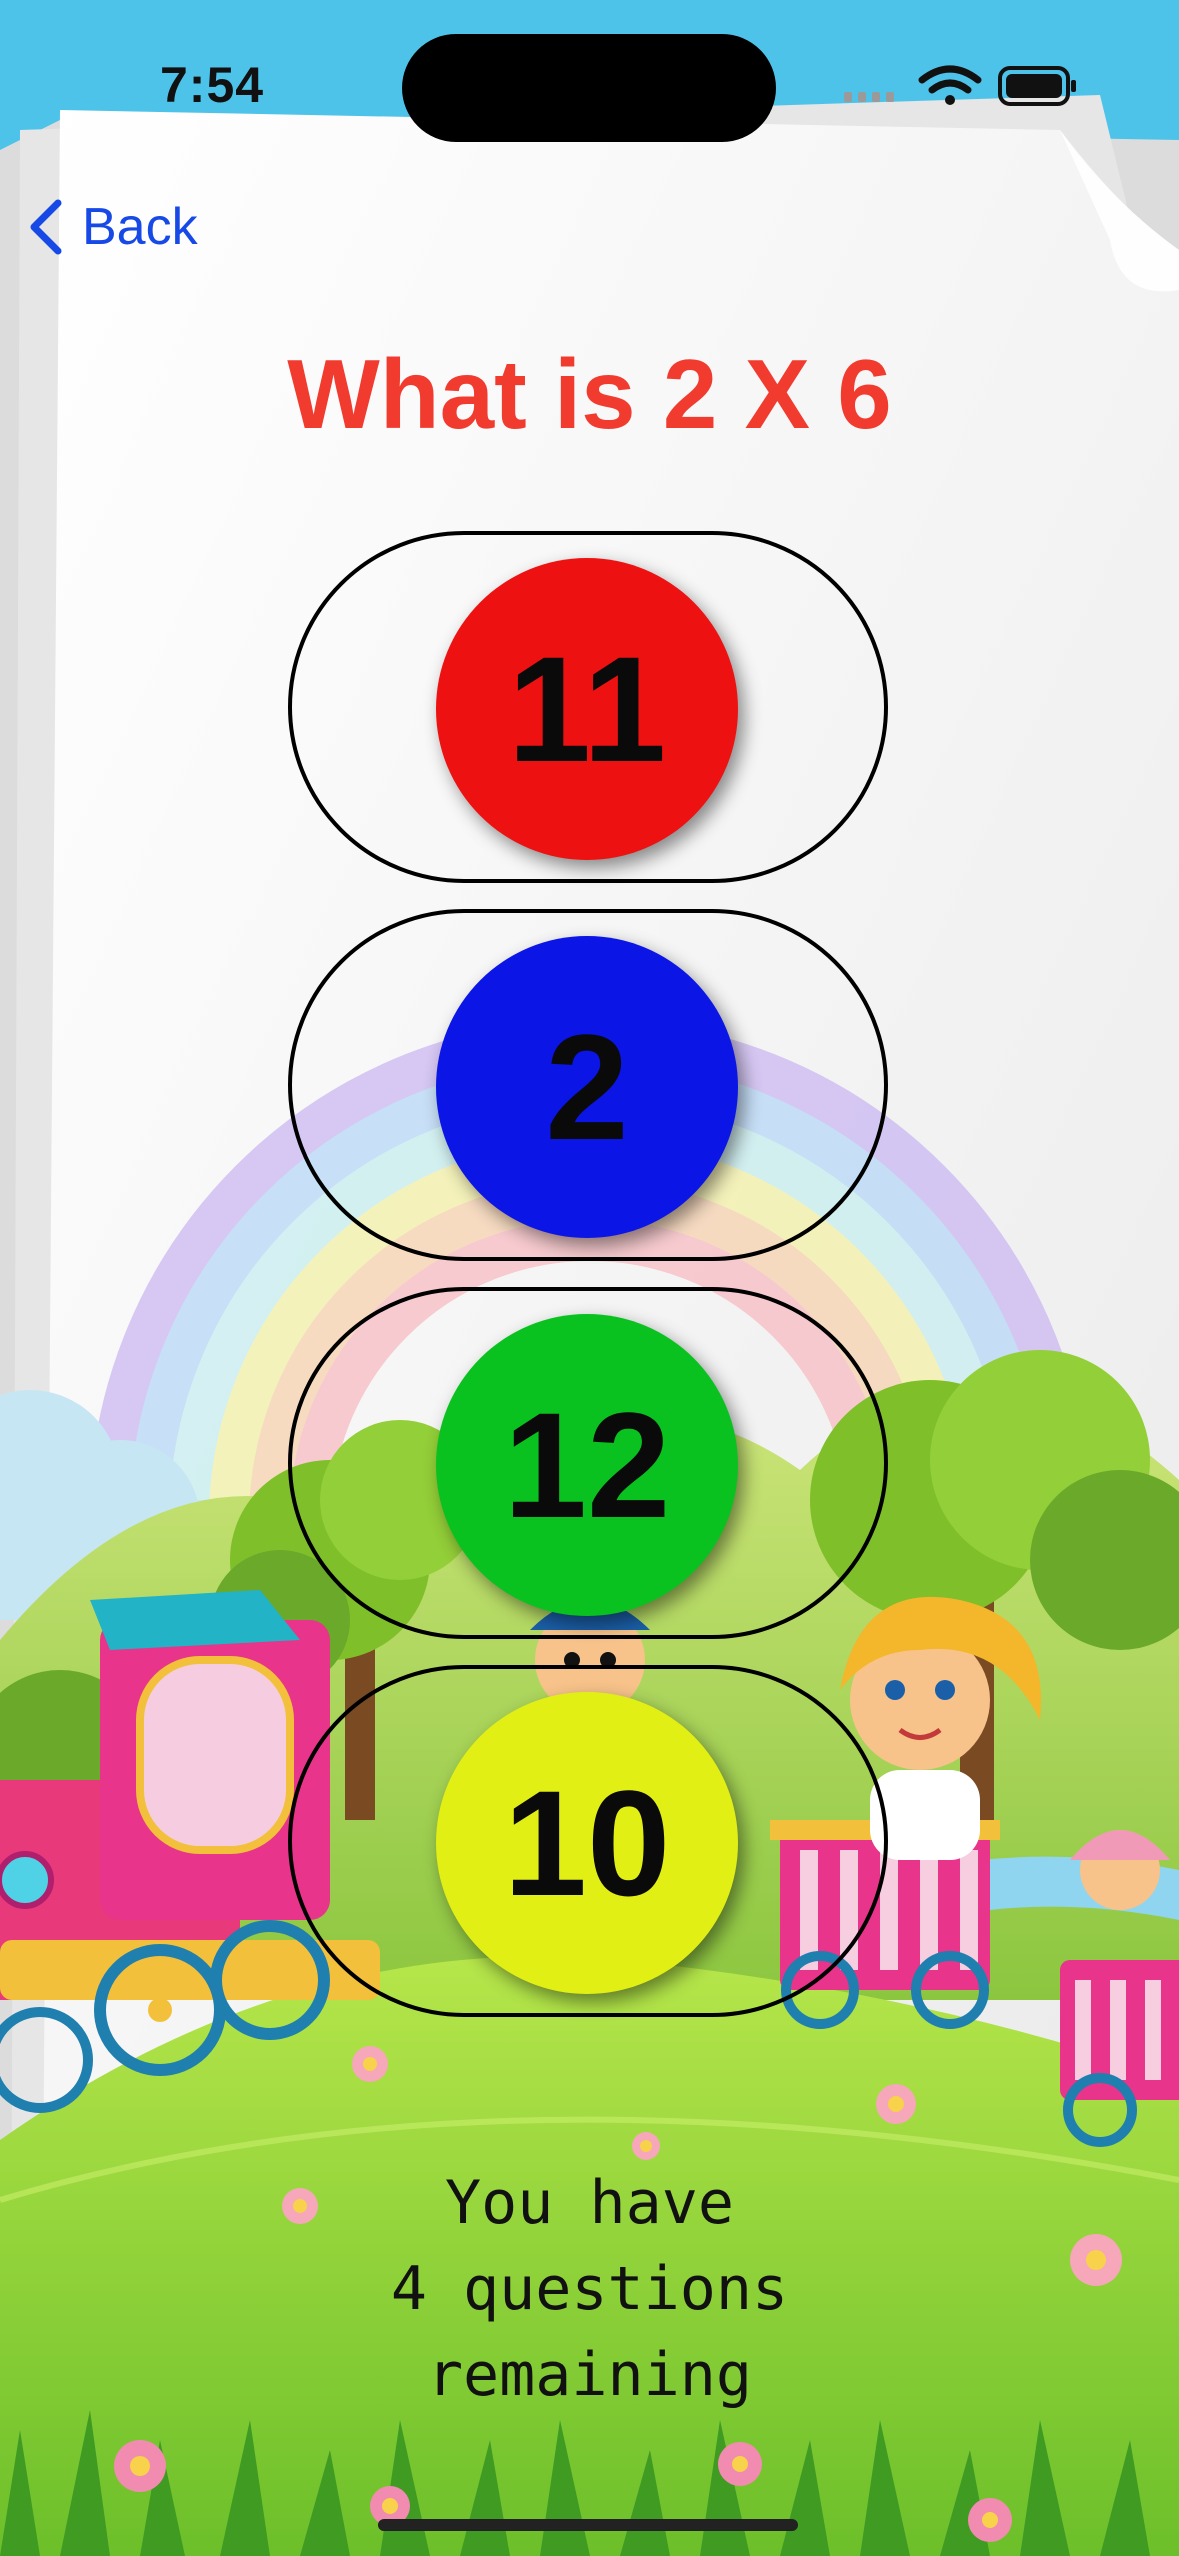 This screenshot has width=1179, height=2556. I want to click on answer-label: 10, so click(587, 1843).